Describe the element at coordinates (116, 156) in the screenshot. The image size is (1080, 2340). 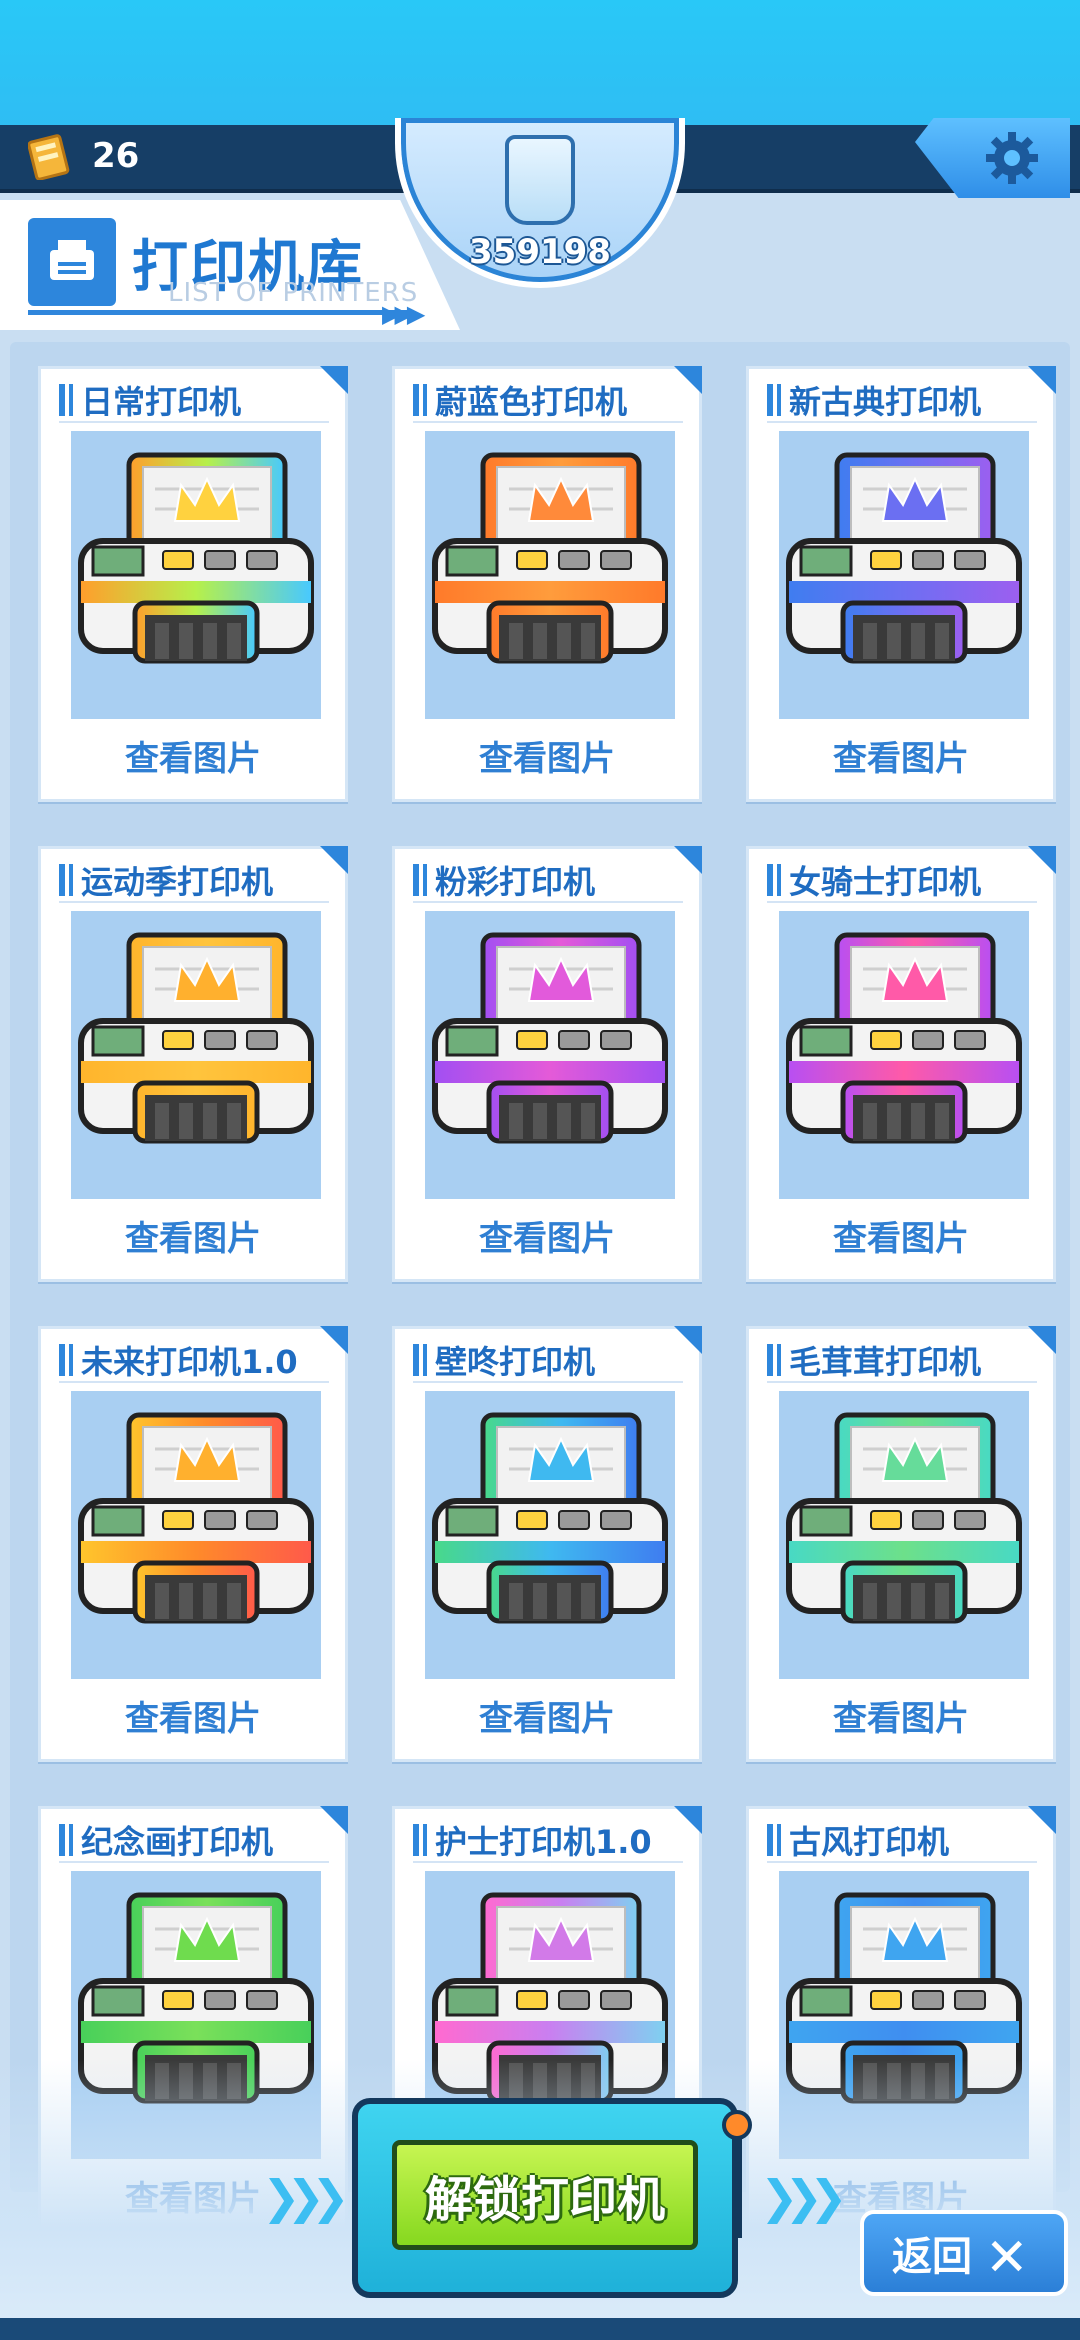
I see `ticket-count: 26` at that location.